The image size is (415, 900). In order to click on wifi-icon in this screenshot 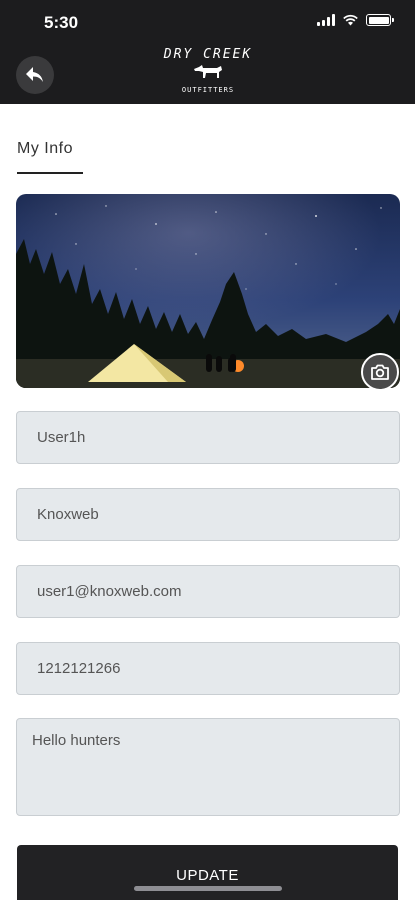, I will do `click(350, 20)`.